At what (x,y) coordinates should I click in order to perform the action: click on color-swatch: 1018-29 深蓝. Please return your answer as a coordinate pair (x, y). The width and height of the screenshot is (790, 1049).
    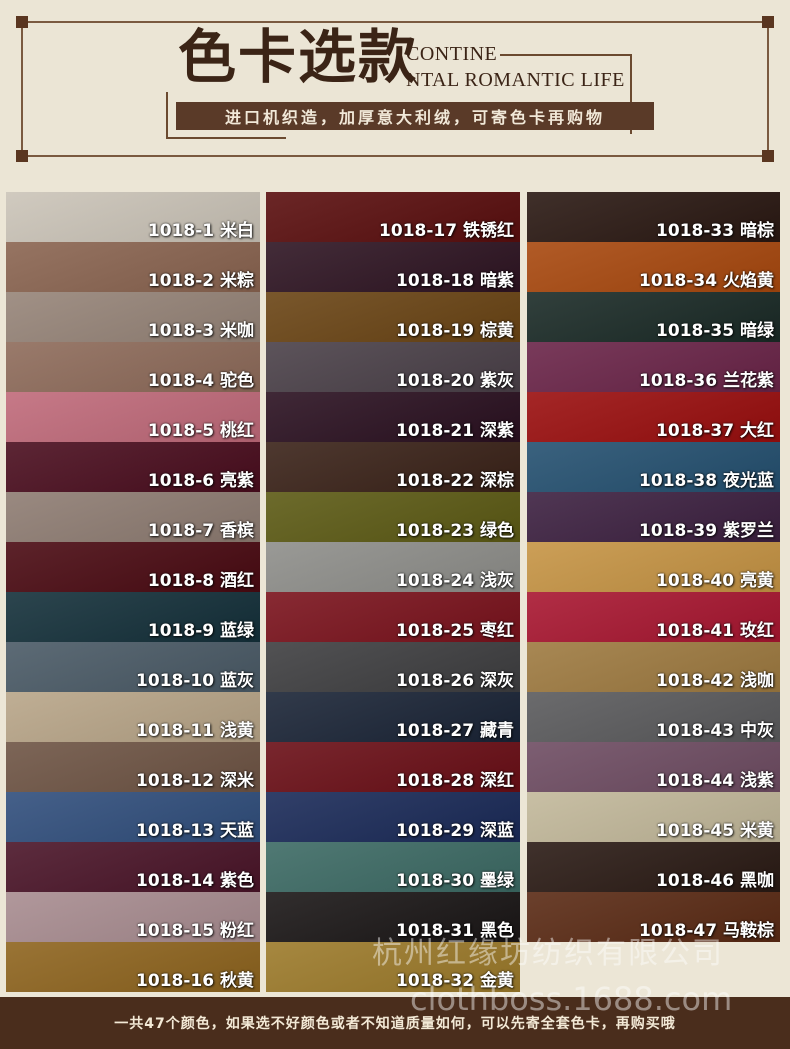
    Looking at the image, I should click on (393, 817).